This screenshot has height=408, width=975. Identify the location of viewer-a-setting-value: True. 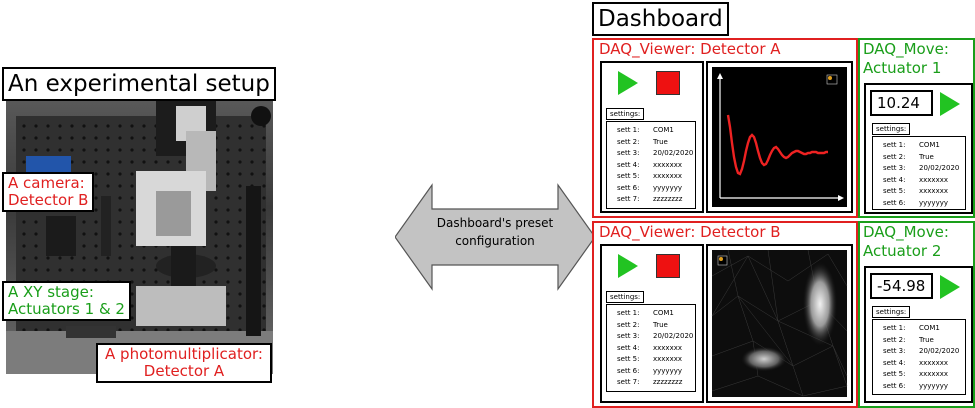
(674, 143).